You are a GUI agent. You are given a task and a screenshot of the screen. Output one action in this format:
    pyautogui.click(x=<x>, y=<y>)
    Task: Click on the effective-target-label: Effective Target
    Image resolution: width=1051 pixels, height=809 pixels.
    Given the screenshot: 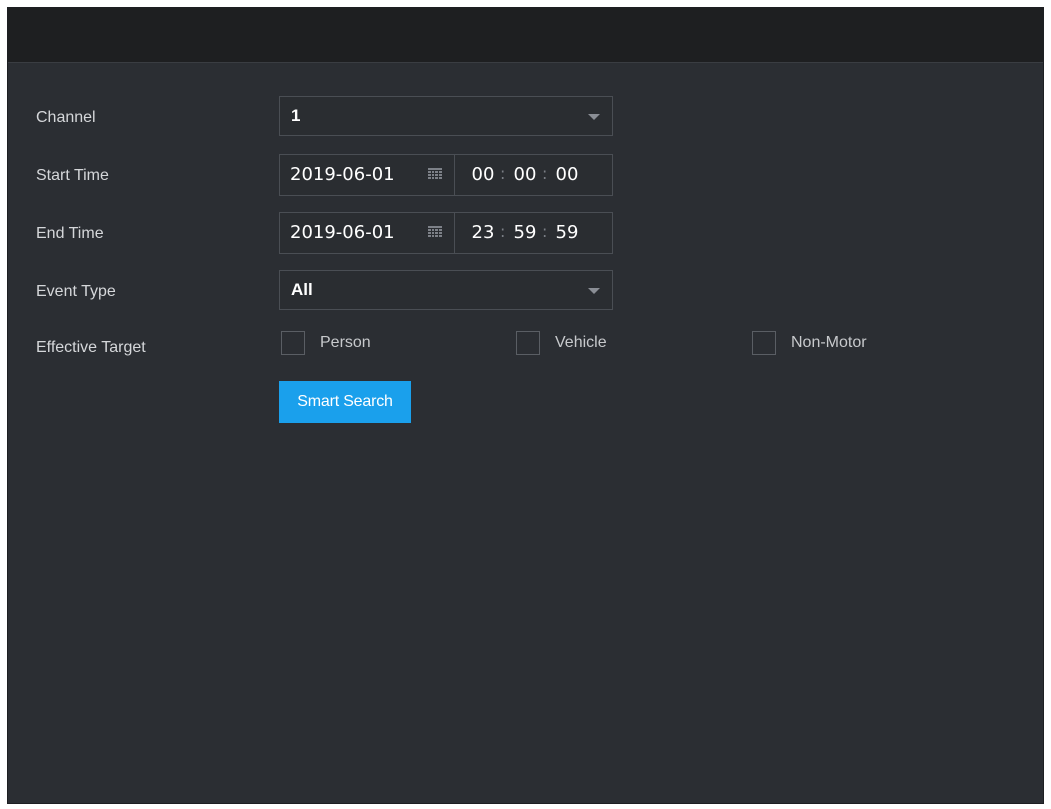 What is the action you would take?
    pyautogui.click(x=91, y=347)
    